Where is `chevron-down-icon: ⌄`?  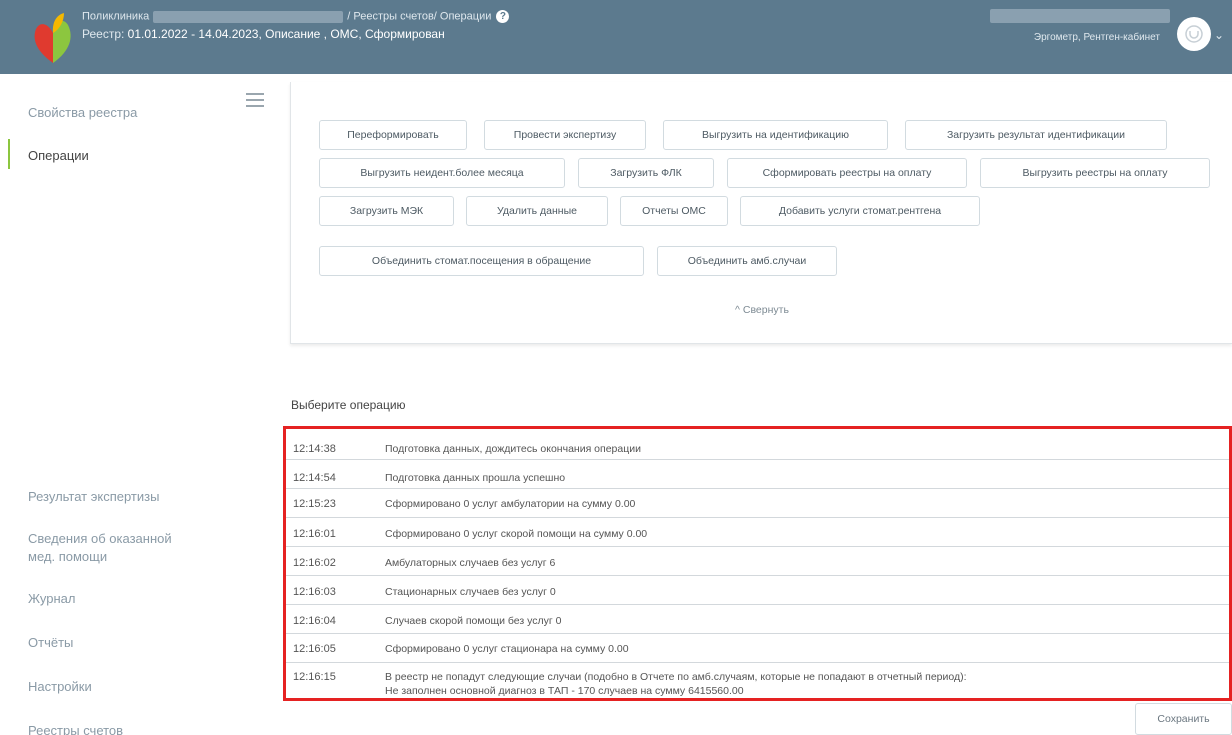 chevron-down-icon: ⌄ is located at coordinates (1219, 35).